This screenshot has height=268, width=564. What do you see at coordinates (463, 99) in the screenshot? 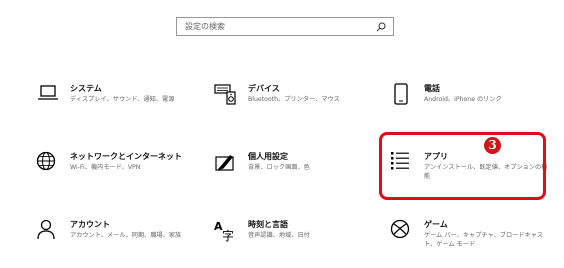
I see `tile-desc: Android、iPhone のリンク` at bounding box center [463, 99].